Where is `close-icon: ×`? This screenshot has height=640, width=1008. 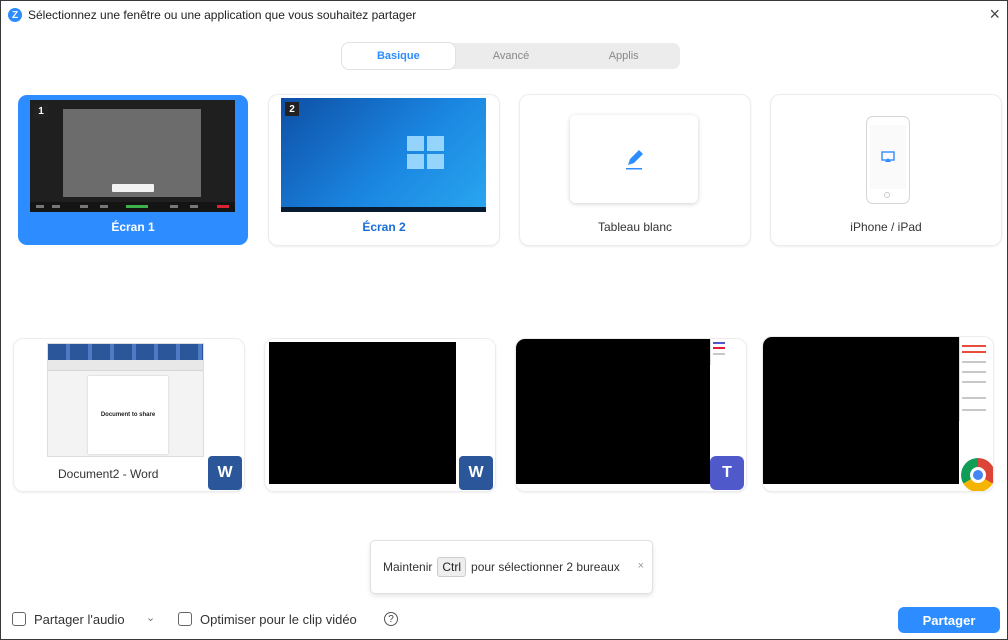
close-icon: × is located at coordinates (994, 14).